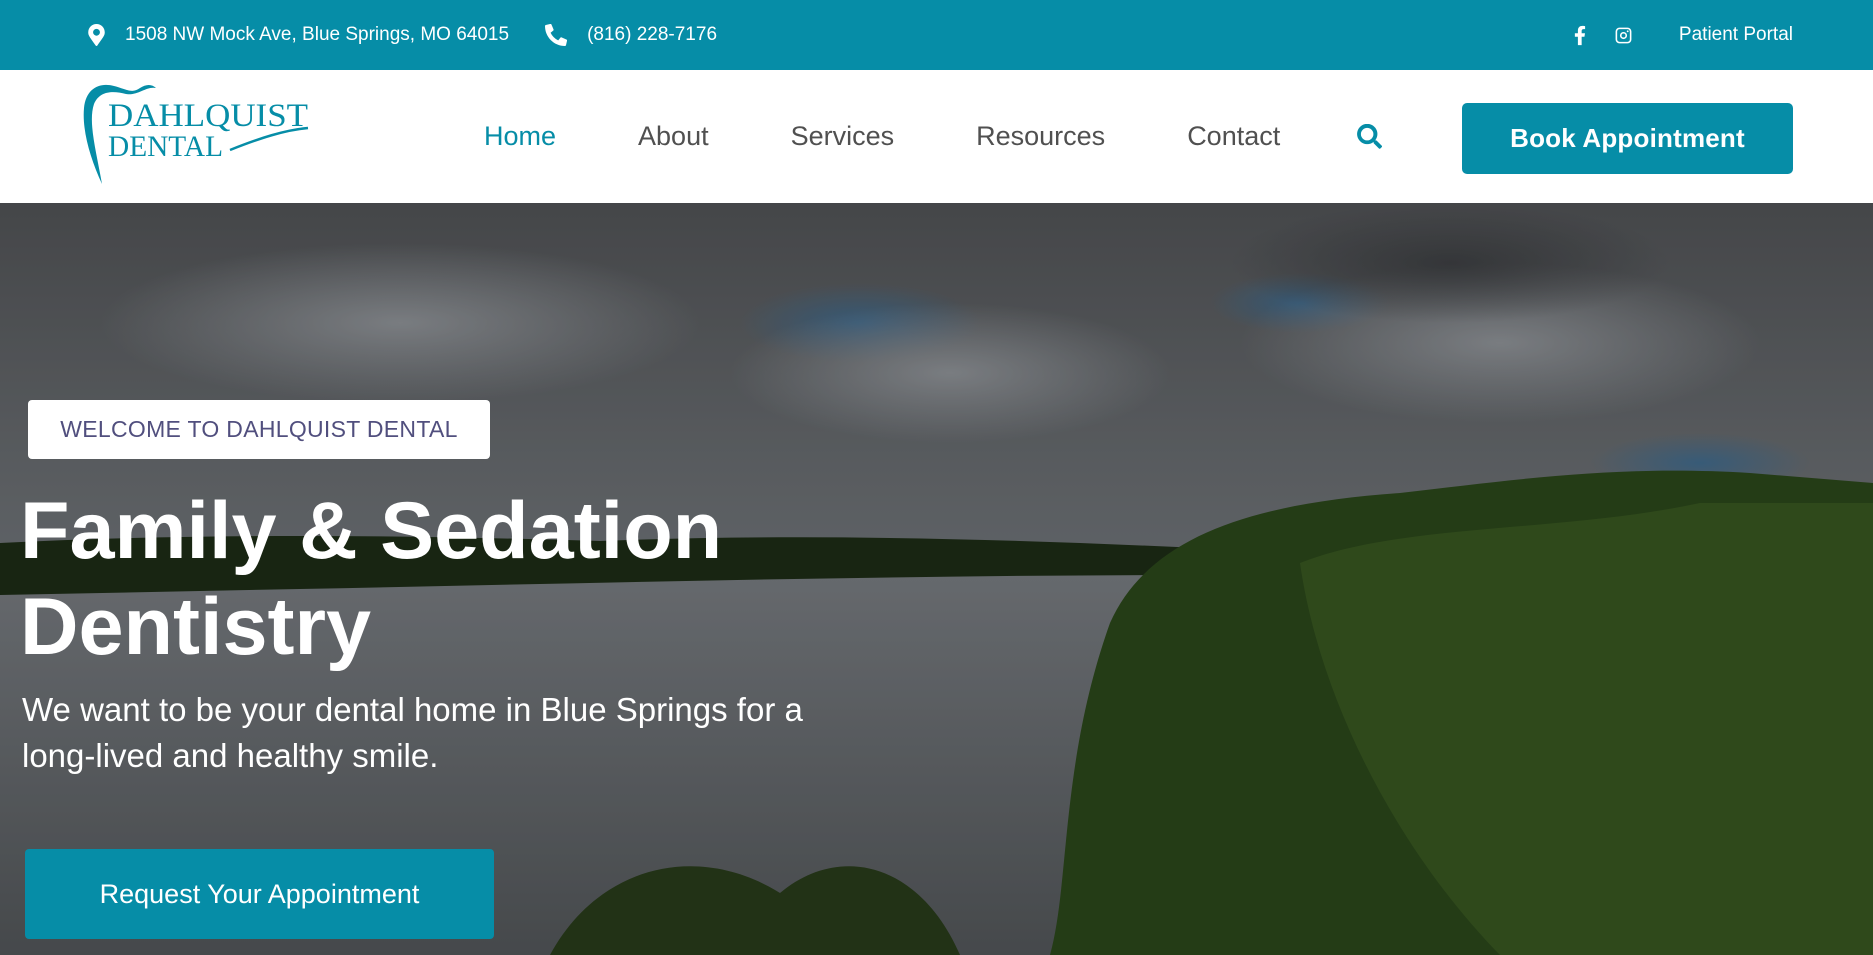 The image size is (1873, 955). I want to click on nav-item-resources: Resources, so click(1040, 136).